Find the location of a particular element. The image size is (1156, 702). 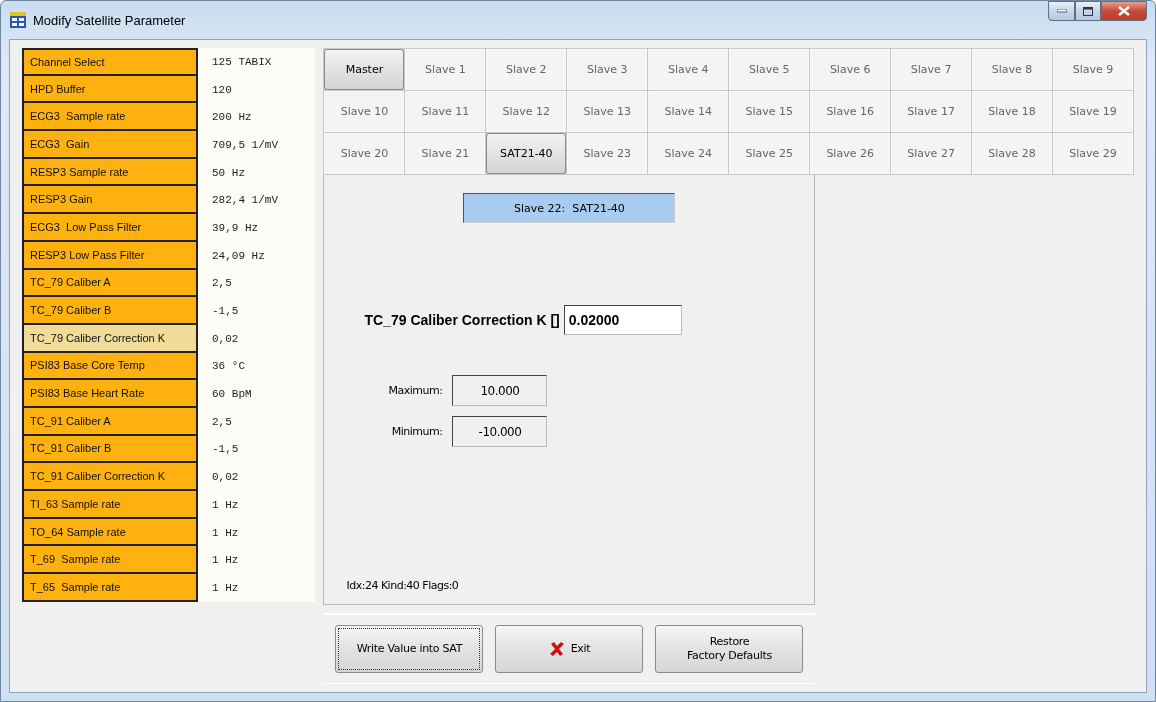

parameter-label: ECG3 Sample rate is located at coordinates (110, 117).